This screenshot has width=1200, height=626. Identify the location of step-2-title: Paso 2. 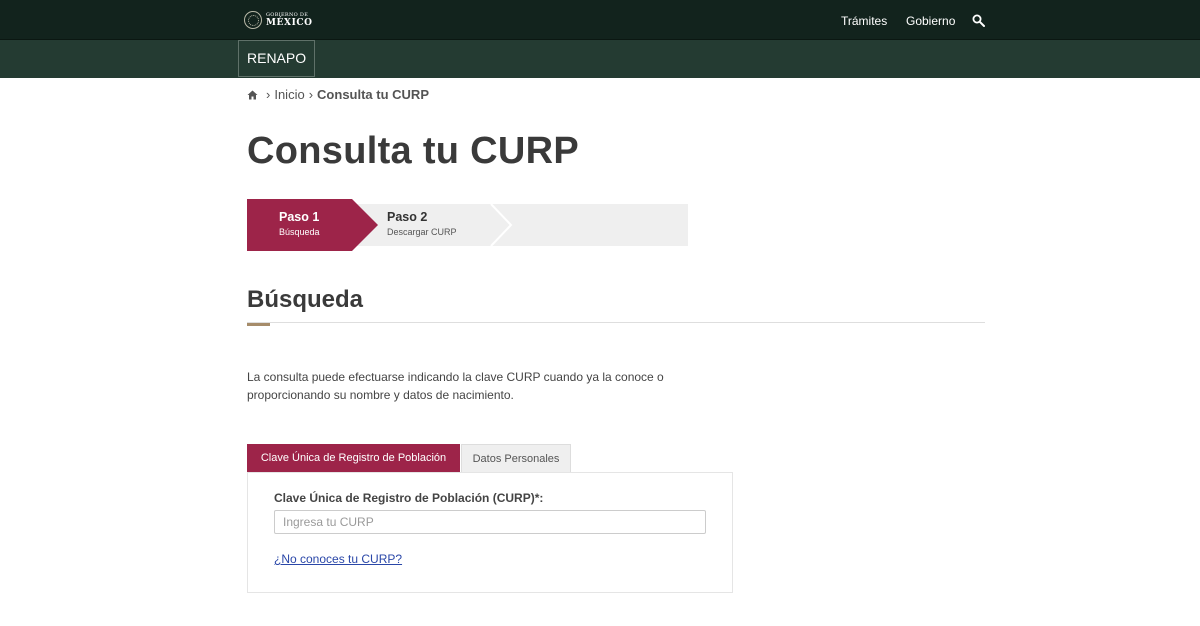
(407, 217).